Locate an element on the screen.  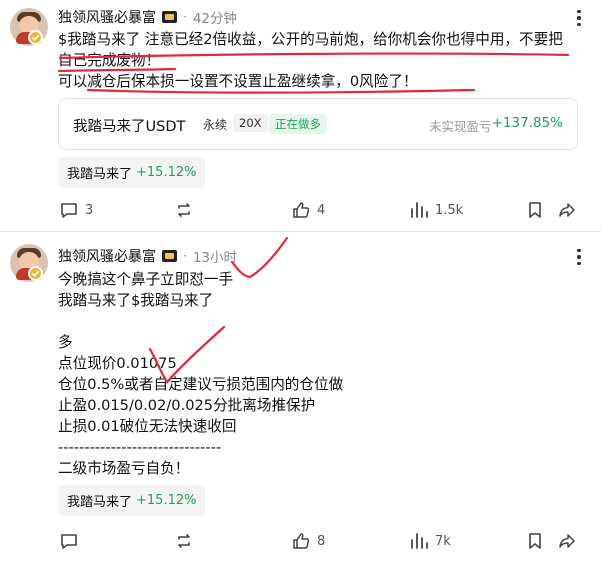
post-text-line: 二级市场盈亏自负！ is located at coordinates (124, 468).